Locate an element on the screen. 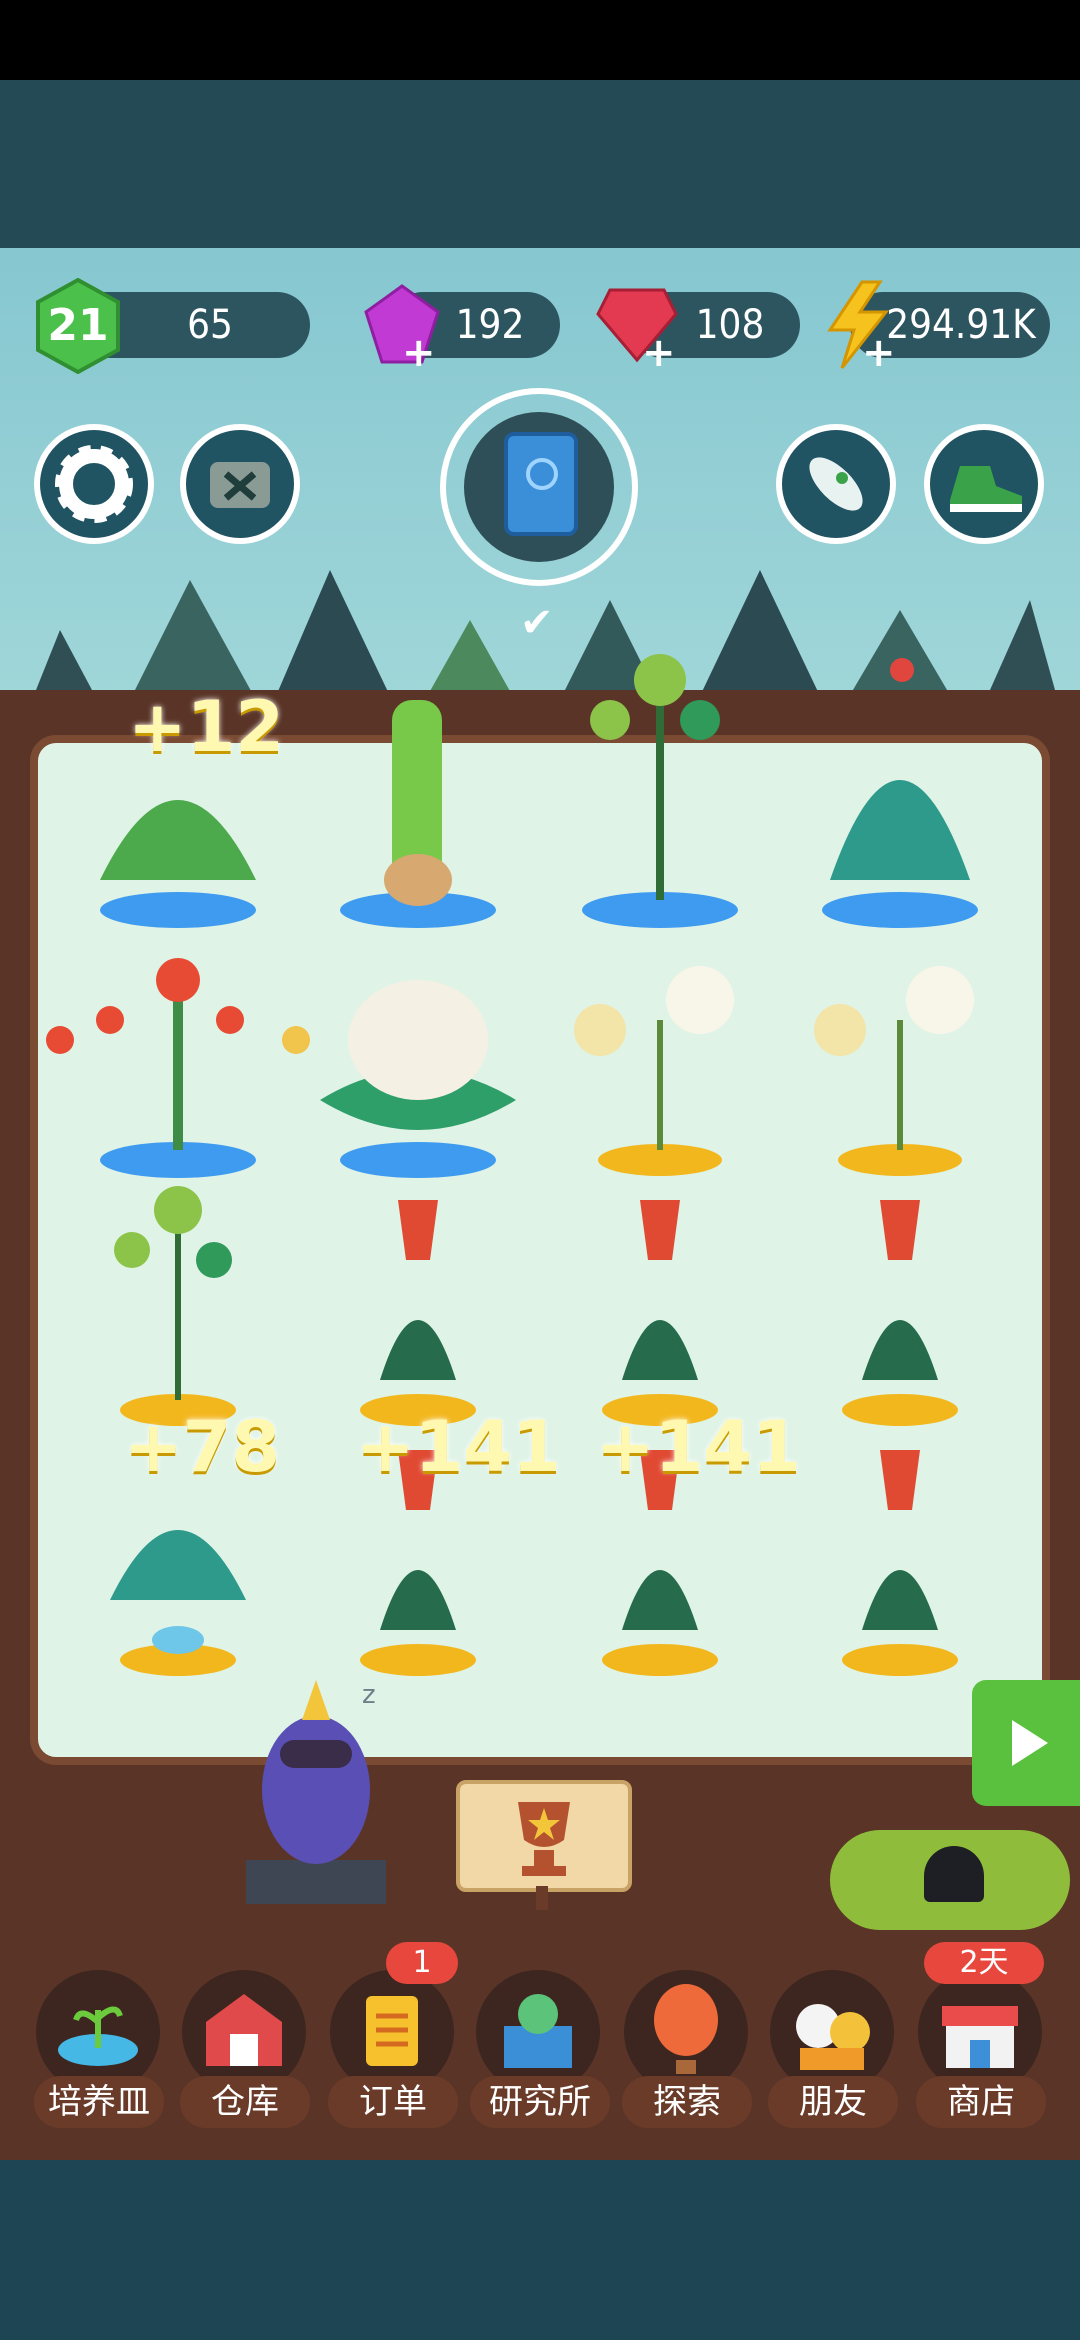 This screenshot has height=2340, width=1080. add-gem-icon: + is located at coordinates (419, 353).